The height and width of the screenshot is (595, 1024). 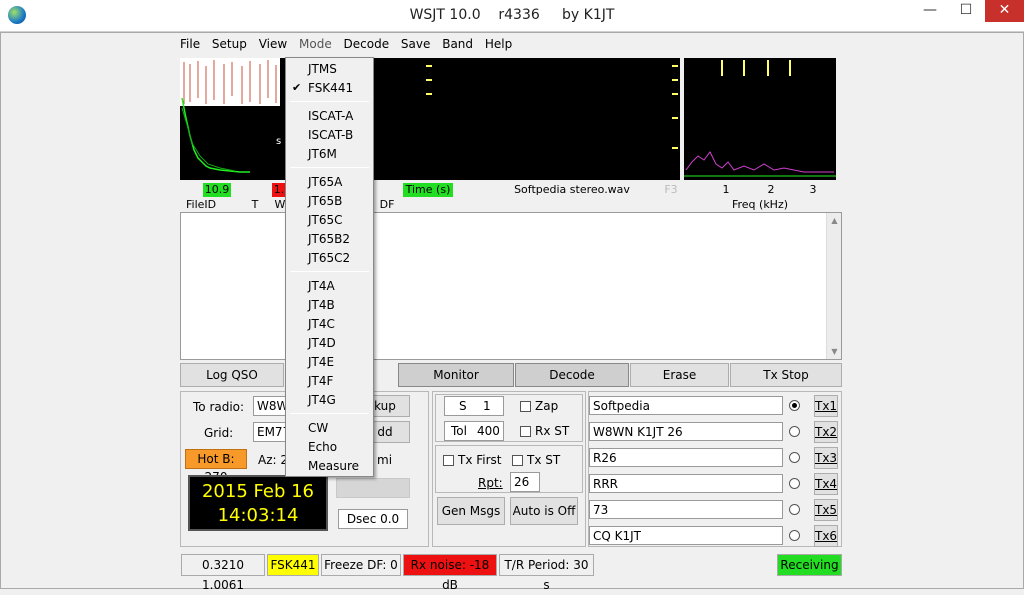 What do you see at coordinates (387, 204) in the screenshot?
I see `col-df: DF` at bounding box center [387, 204].